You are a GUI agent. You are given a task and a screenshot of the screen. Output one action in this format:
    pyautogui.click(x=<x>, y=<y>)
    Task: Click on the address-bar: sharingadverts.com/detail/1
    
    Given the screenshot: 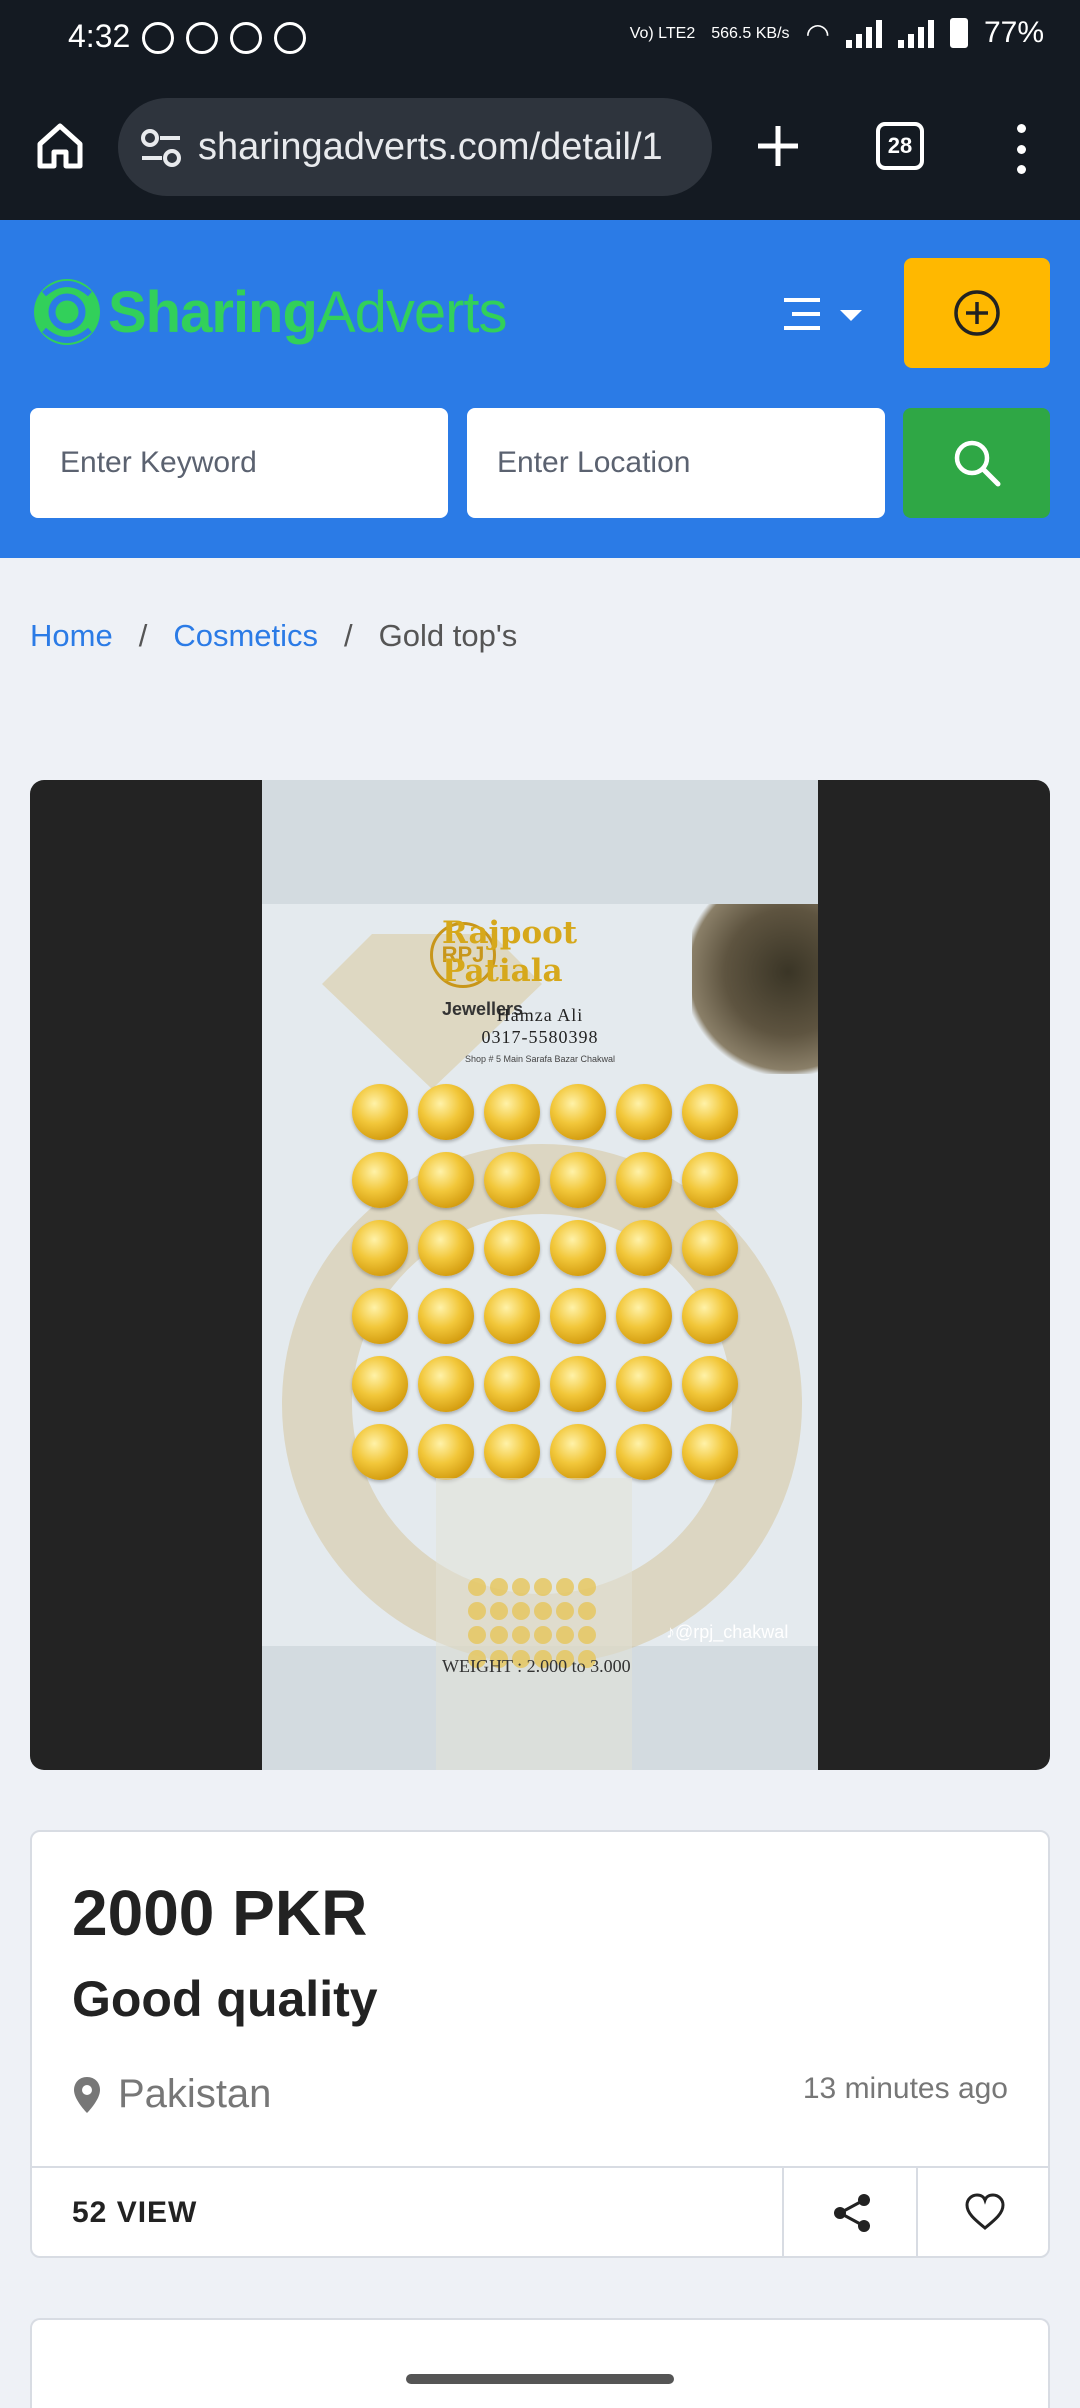 What is the action you would take?
    pyautogui.click(x=415, y=147)
    